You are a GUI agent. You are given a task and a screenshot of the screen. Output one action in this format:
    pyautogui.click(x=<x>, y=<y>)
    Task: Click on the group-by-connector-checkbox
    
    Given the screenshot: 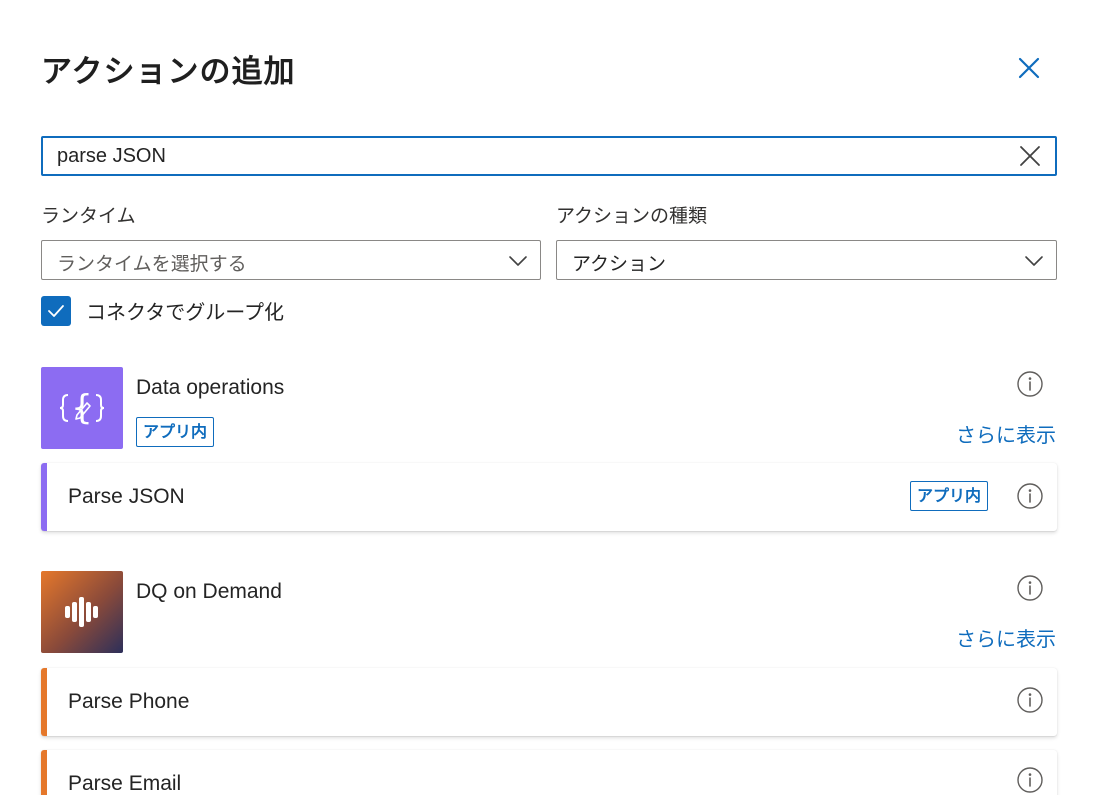 What is the action you would take?
    pyautogui.click(x=56, y=311)
    